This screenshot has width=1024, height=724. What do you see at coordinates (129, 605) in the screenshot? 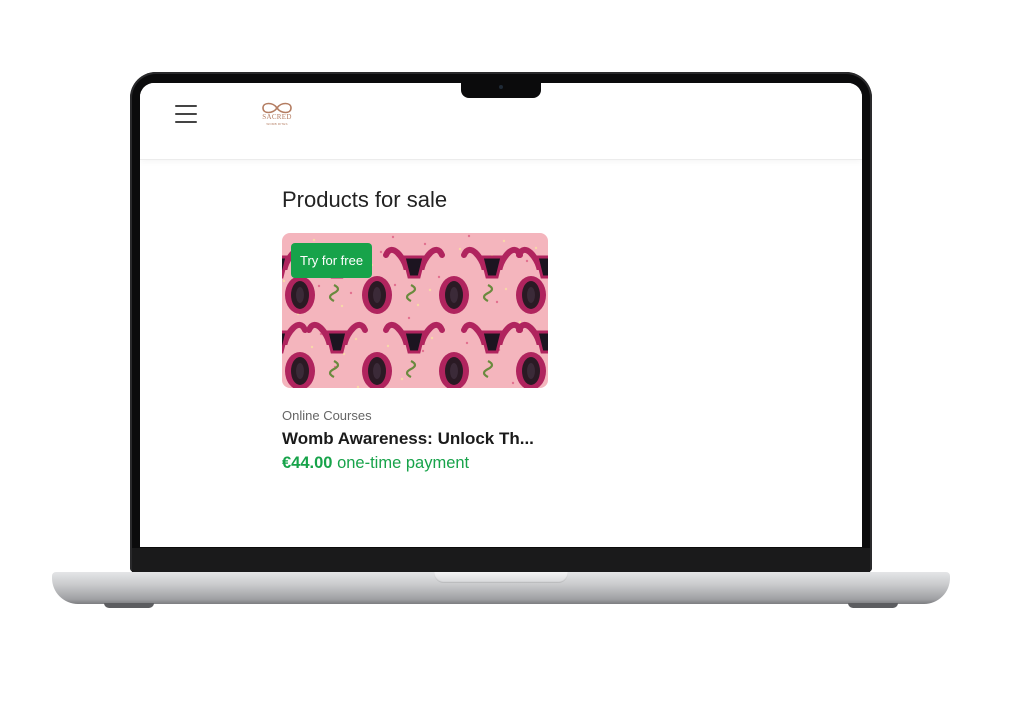
I see `laptop-foot-left` at bounding box center [129, 605].